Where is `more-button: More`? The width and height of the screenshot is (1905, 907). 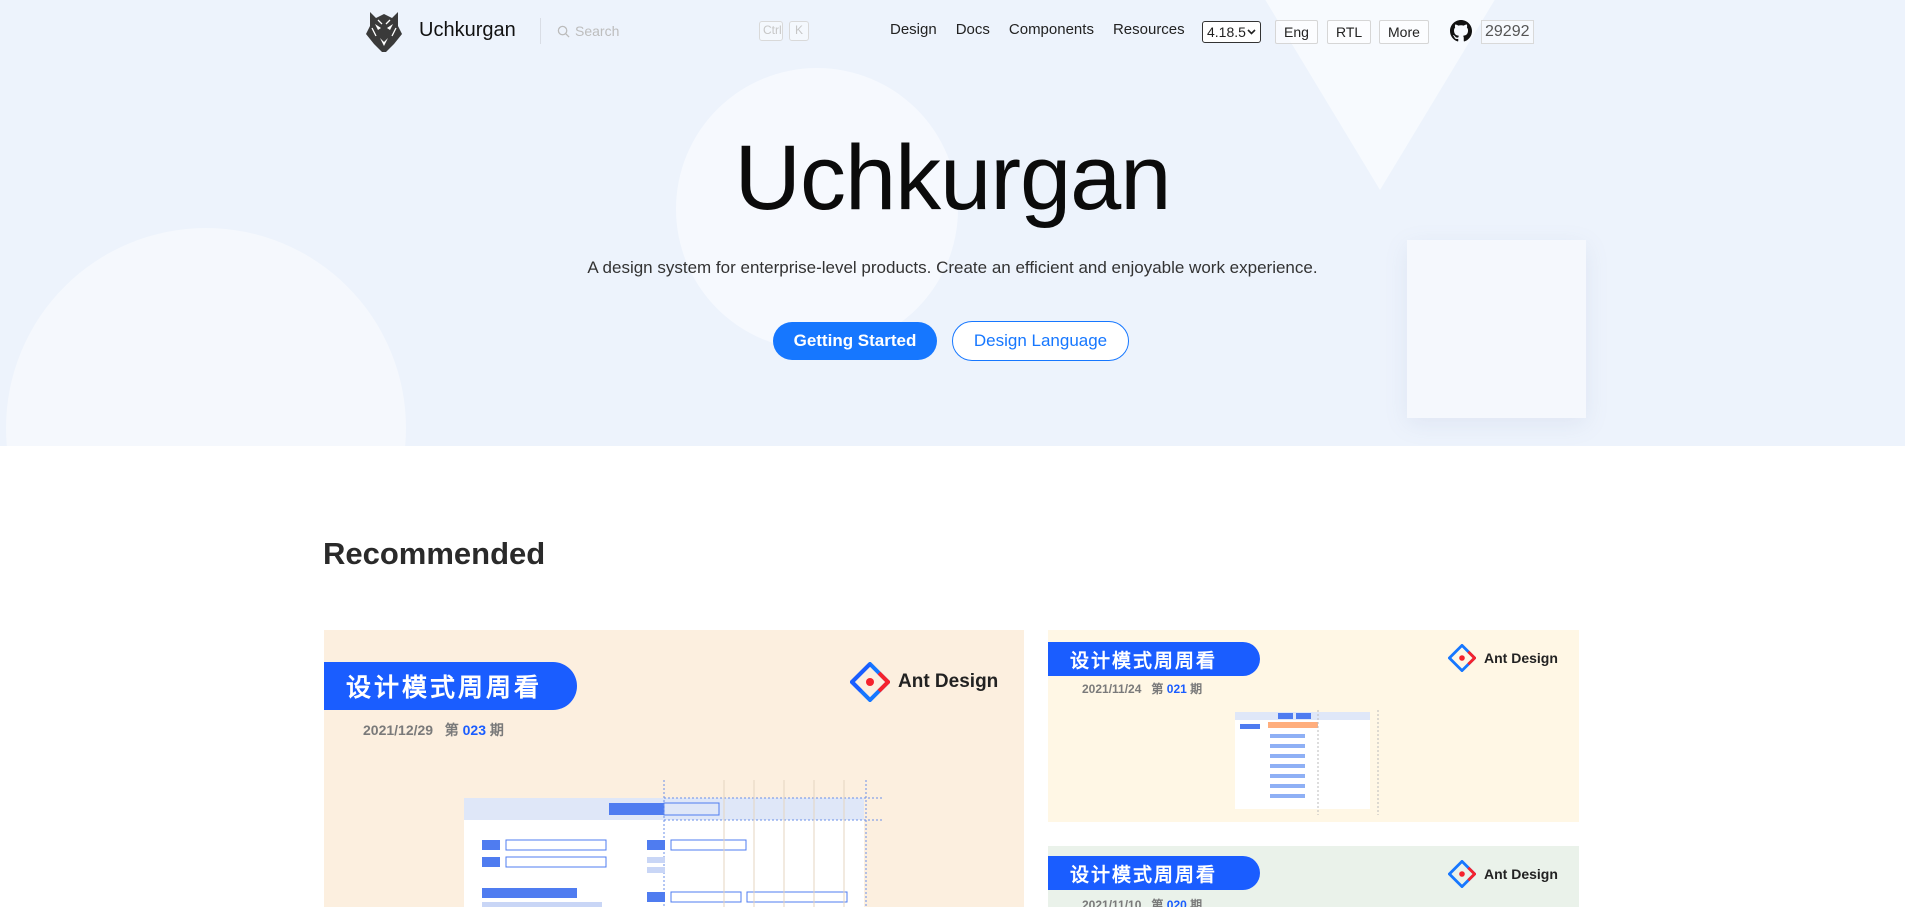 more-button: More is located at coordinates (1404, 32).